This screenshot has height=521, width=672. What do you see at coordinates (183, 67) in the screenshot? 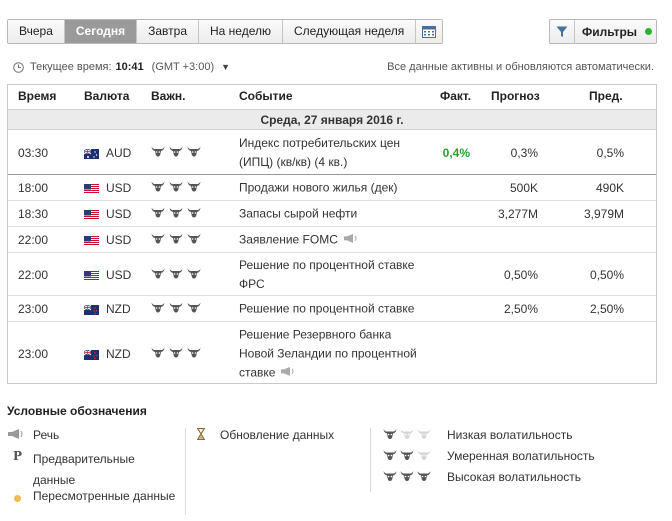
I see `timezone-selector: (GMT +3:00)` at bounding box center [183, 67].